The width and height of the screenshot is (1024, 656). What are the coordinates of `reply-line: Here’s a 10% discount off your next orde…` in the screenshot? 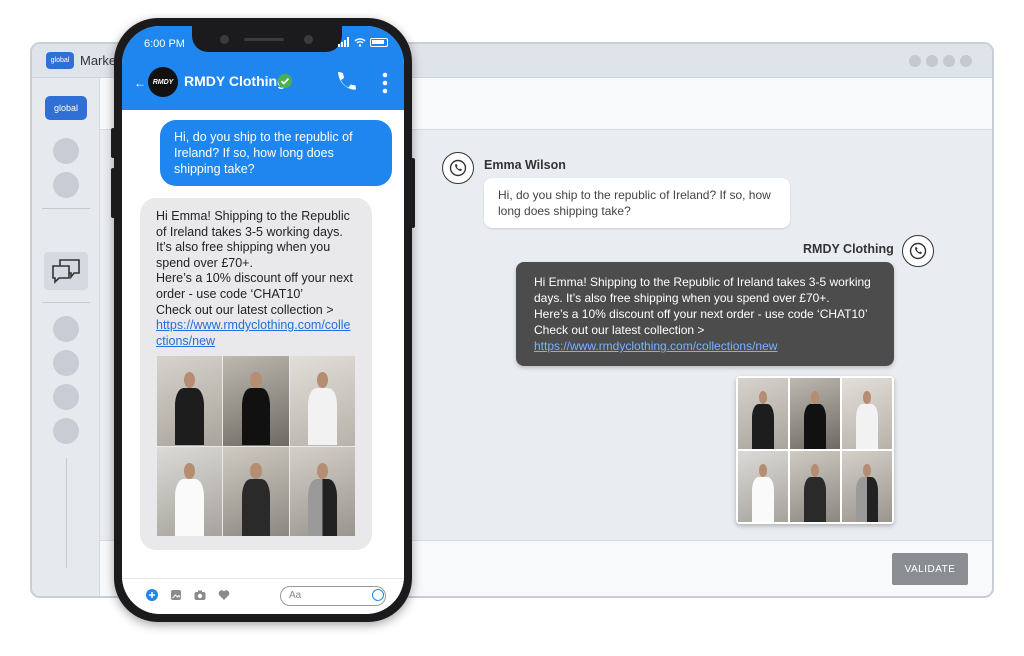 It's located at (701, 314).